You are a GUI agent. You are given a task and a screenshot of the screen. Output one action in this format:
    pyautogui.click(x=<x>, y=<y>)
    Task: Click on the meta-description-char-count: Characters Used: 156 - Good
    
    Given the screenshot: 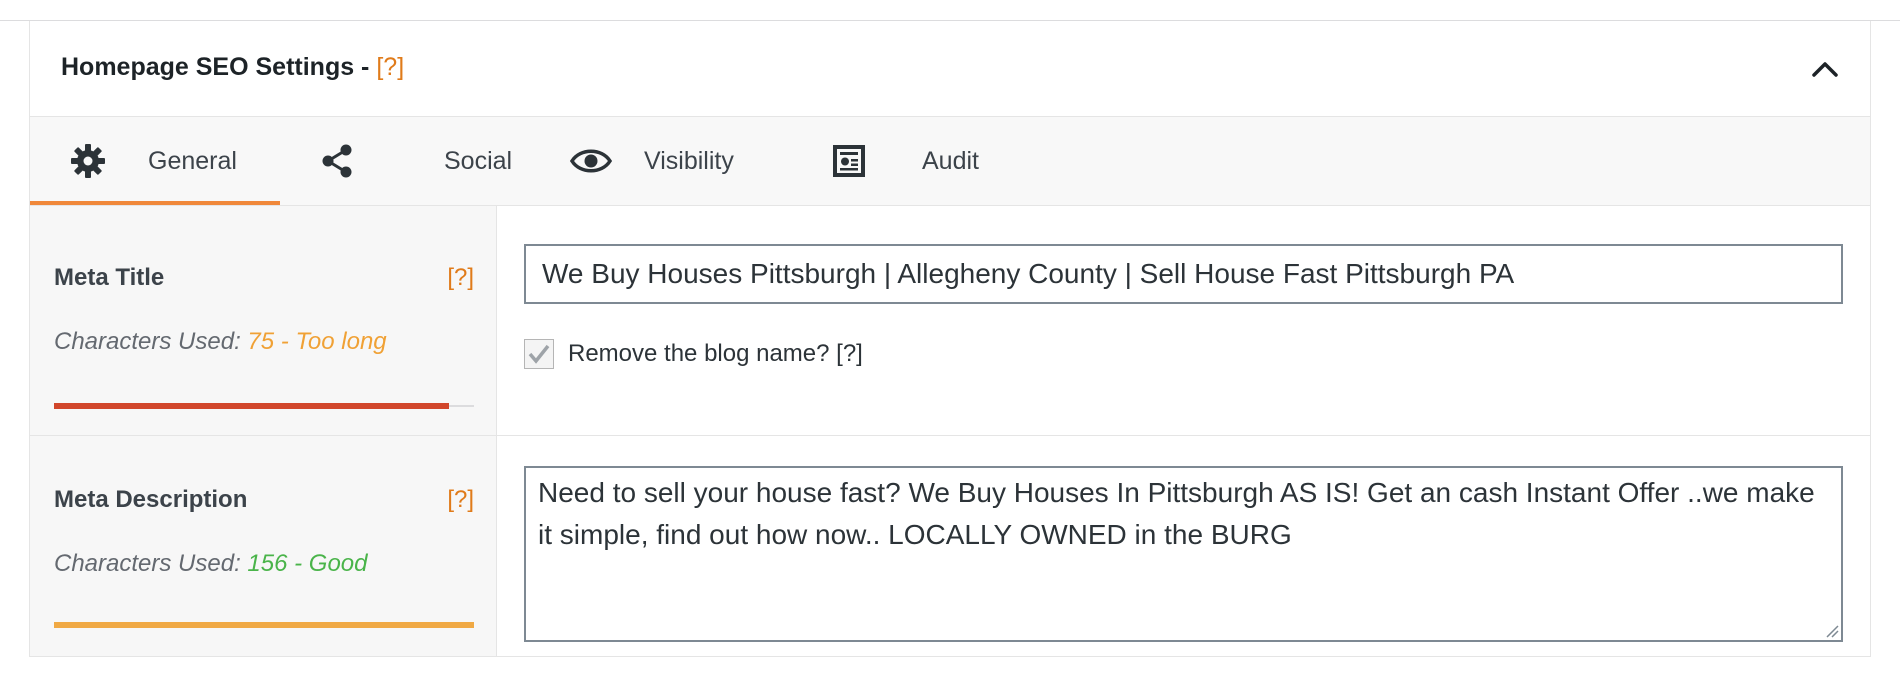 What is the action you would take?
    pyautogui.click(x=211, y=564)
    